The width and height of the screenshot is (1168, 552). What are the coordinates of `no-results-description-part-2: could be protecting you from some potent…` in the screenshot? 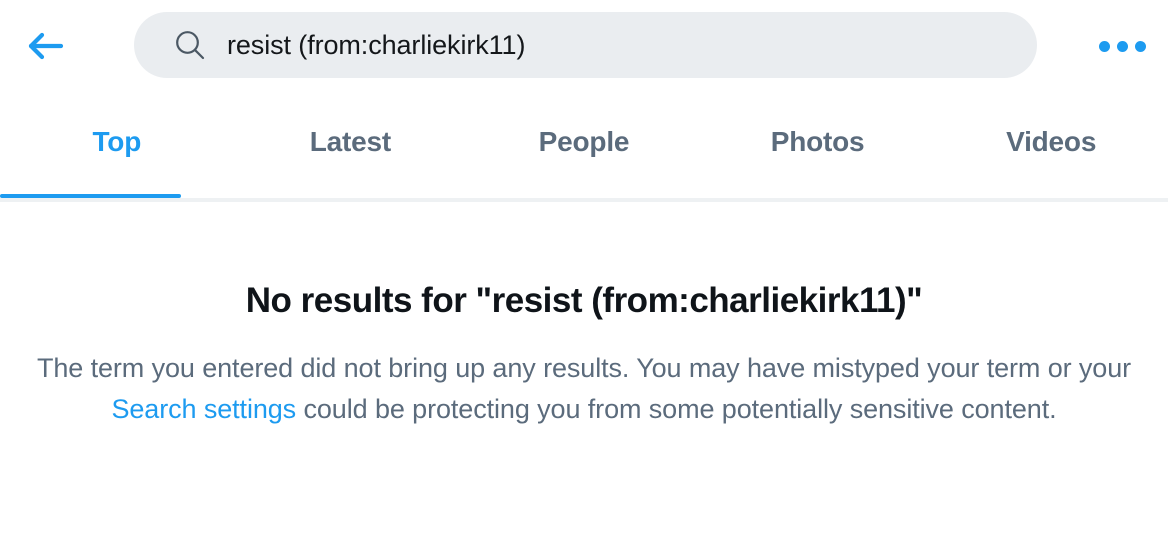 It's located at (676, 409).